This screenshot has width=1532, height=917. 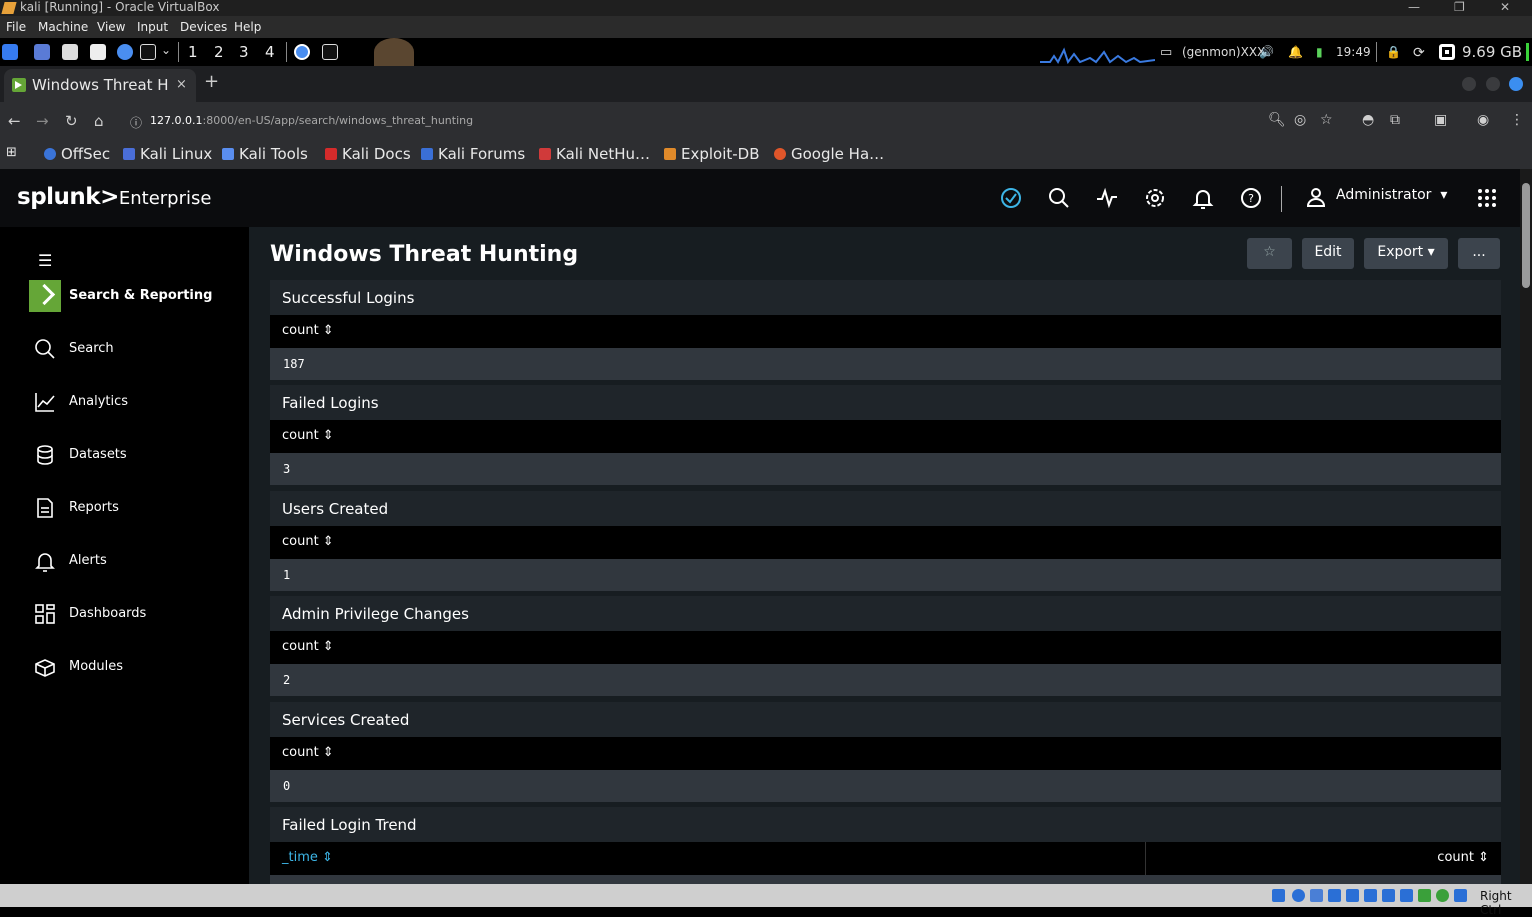 What do you see at coordinates (1251, 198) in the screenshot?
I see `help-icon: ?` at bounding box center [1251, 198].